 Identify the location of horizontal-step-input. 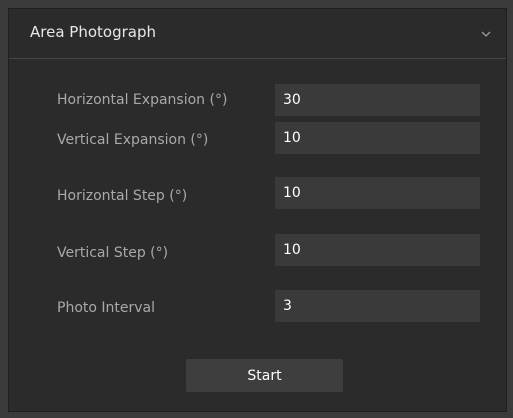
(377, 193).